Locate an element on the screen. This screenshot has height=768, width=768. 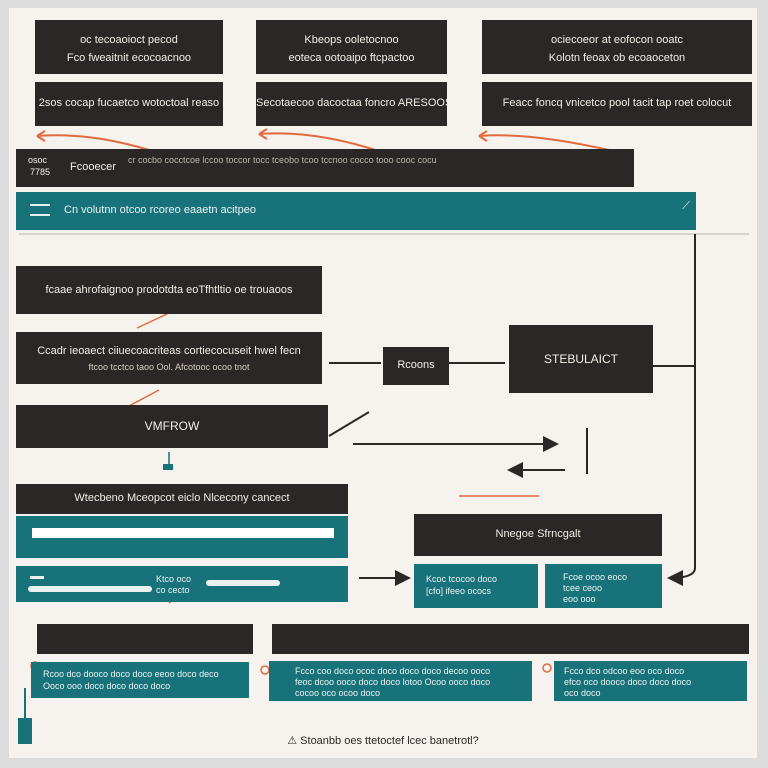
slider-row: Ktco oco co cecto is located at coordinates (182, 584).